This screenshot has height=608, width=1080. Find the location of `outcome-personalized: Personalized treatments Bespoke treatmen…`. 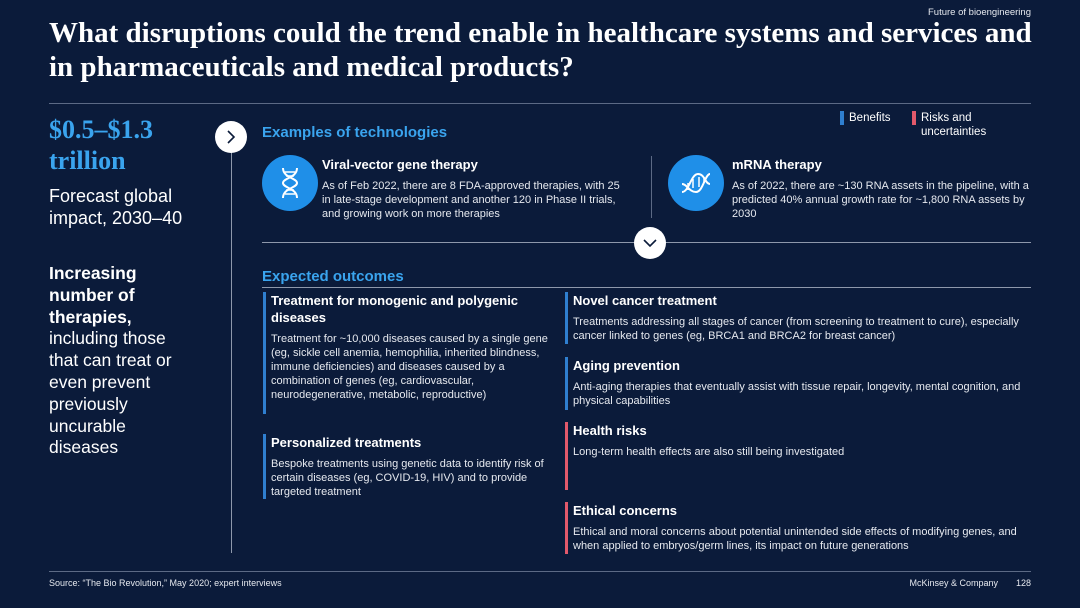

outcome-personalized: Personalized treatments Bespoke treatmen… is located at coordinates (407, 466).